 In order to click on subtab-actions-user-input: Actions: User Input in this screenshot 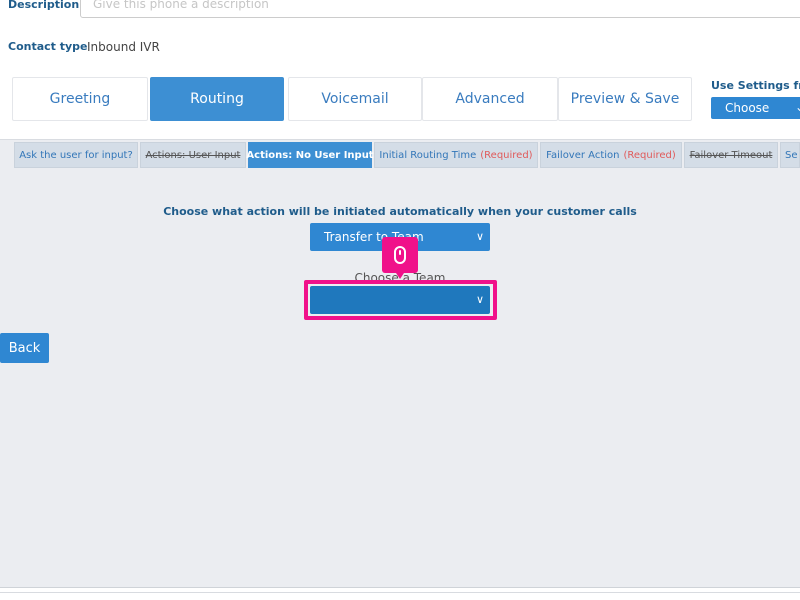, I will do `click(193, 155)`.